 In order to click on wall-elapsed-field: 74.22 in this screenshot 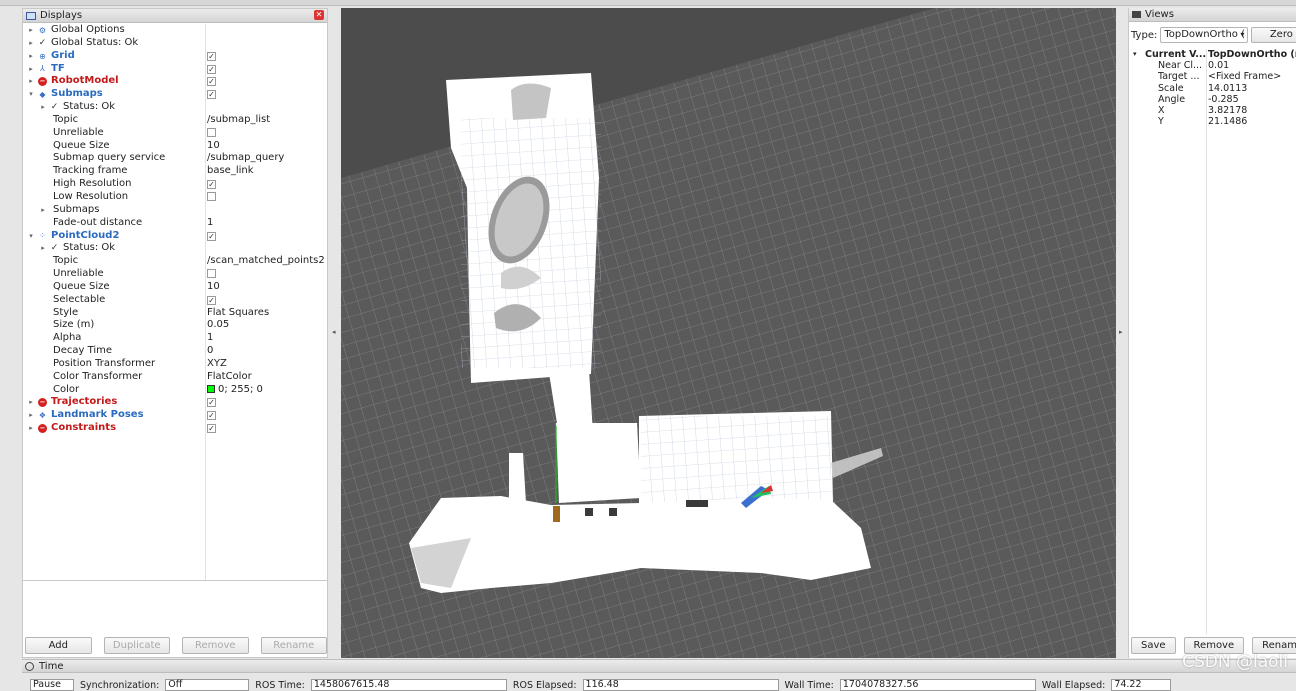, I will do `click(1141, 685)`.